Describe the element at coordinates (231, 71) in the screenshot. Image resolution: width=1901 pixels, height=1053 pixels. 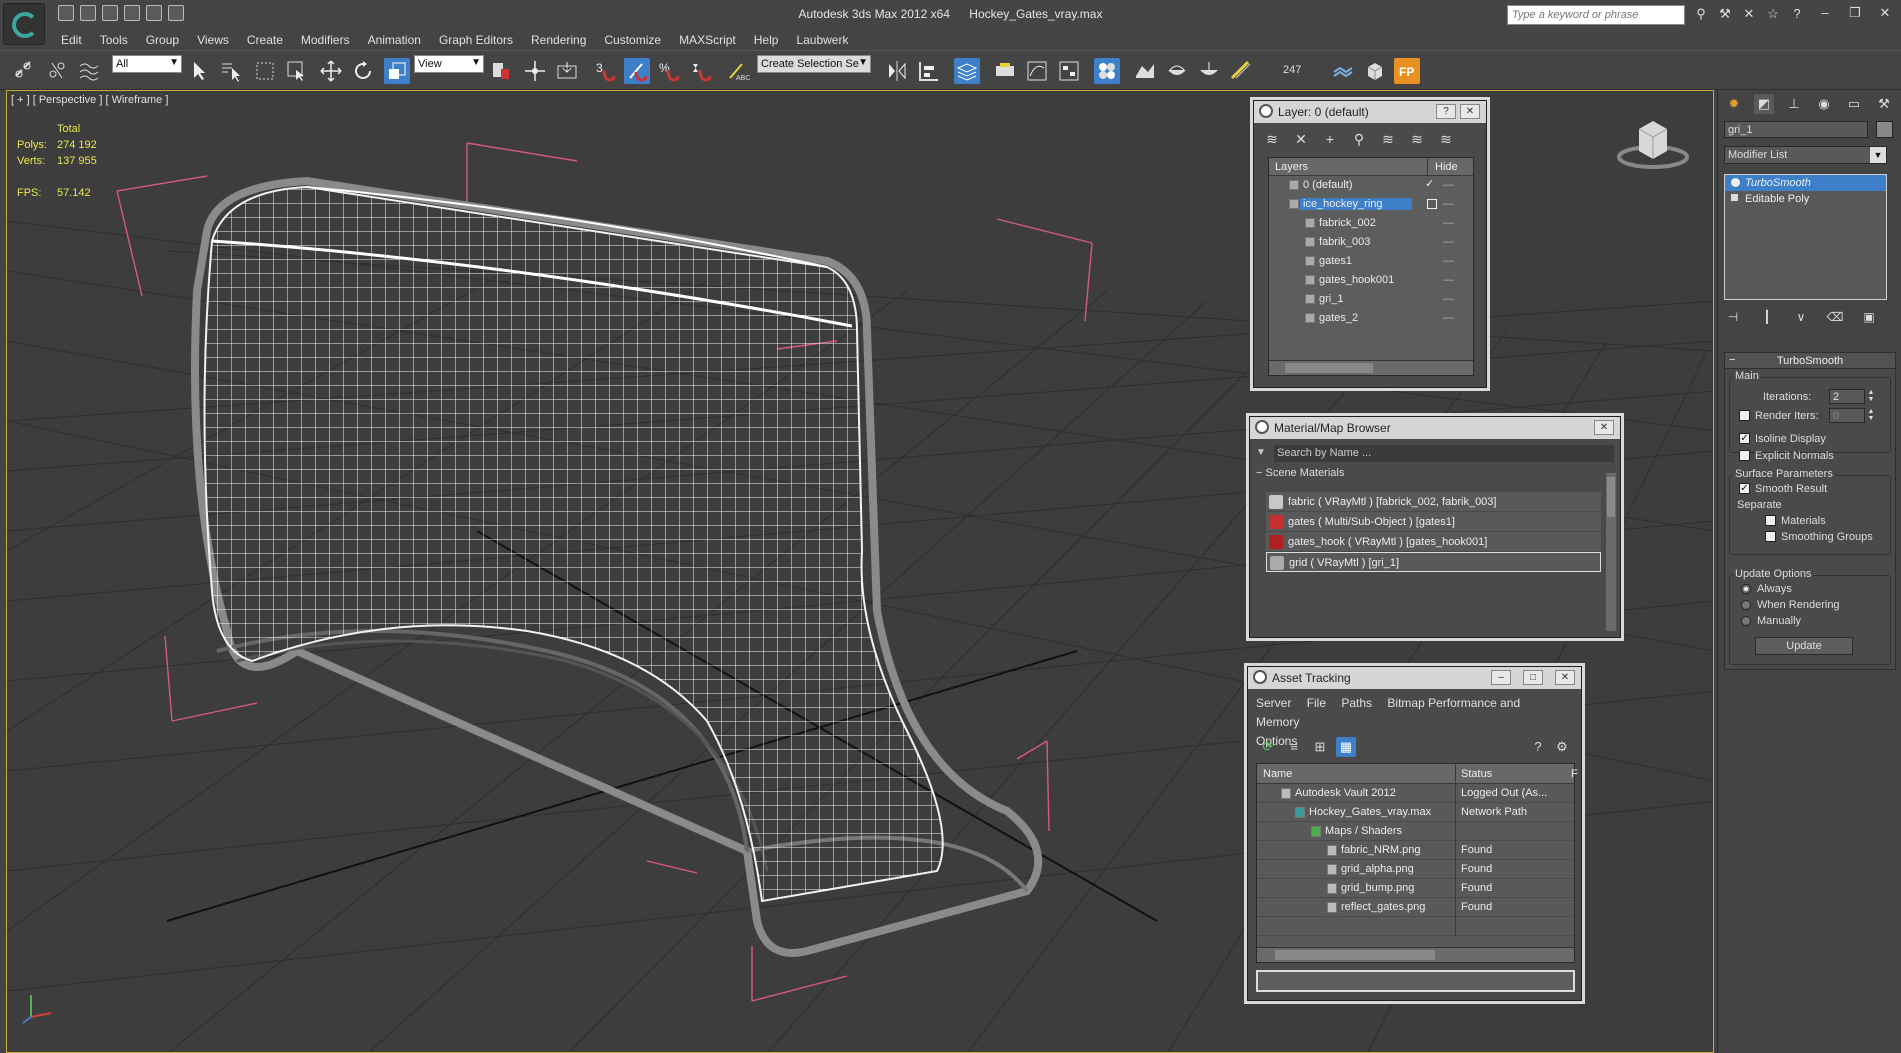
I see `select-by-name-icon` at that location.